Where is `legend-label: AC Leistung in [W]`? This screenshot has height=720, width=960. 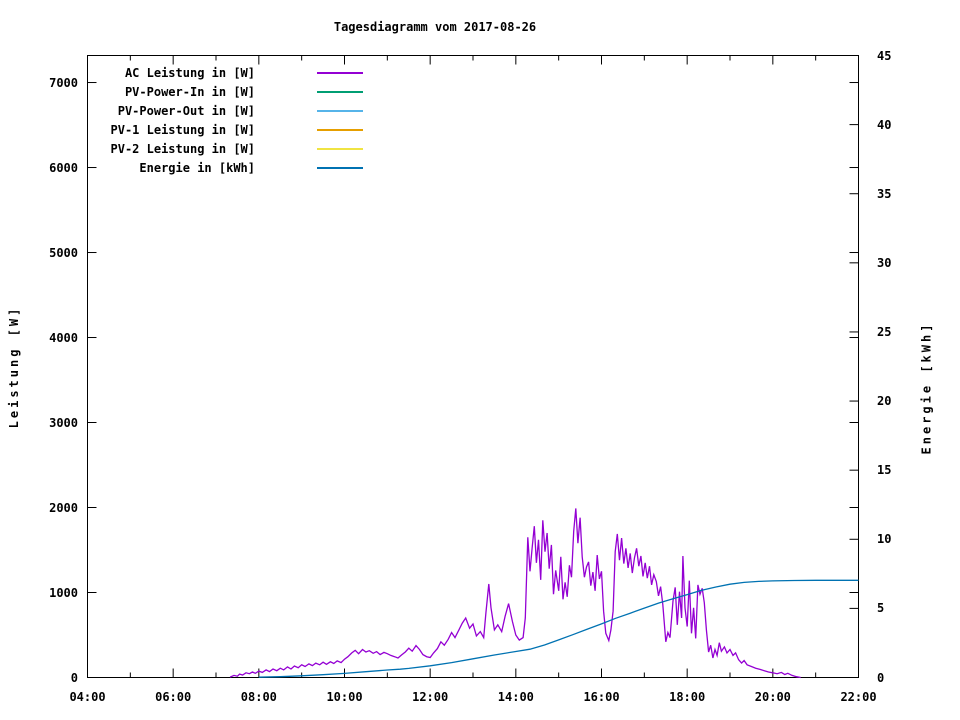
legend-label: AC Leistung in [W] is located at coordinates (189, 72).